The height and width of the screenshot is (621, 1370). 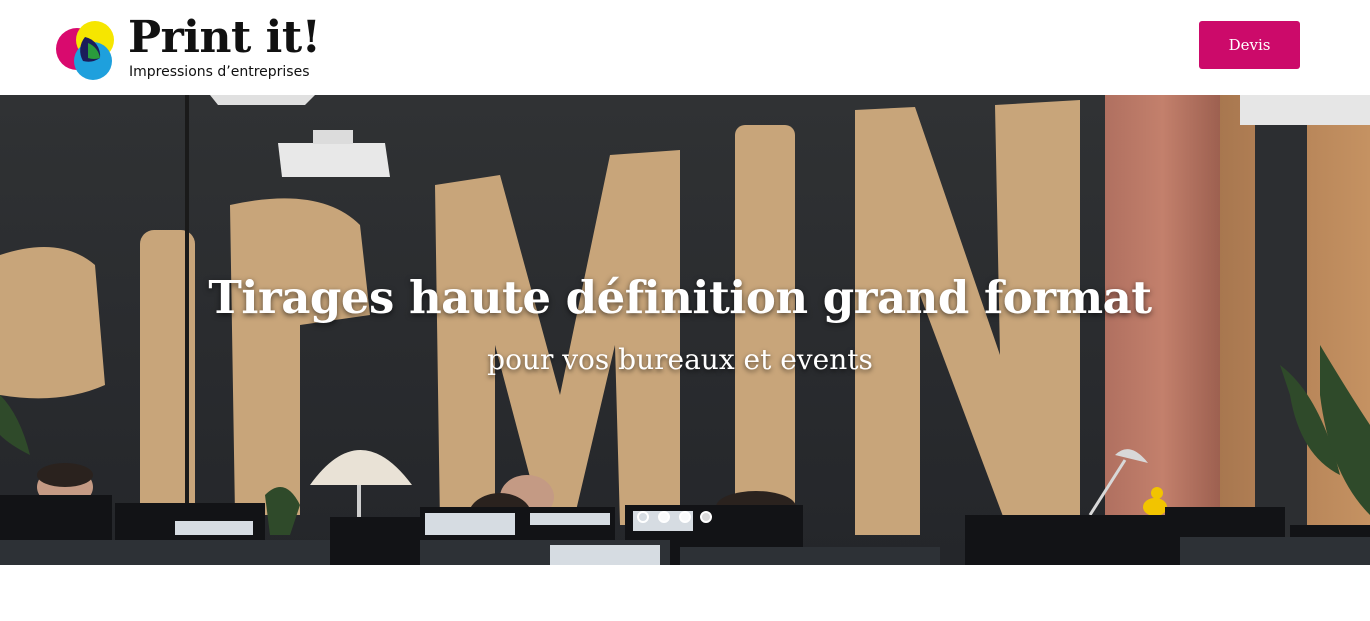 I want to click on logo-title: Print it!, so click(x=224, y=37).